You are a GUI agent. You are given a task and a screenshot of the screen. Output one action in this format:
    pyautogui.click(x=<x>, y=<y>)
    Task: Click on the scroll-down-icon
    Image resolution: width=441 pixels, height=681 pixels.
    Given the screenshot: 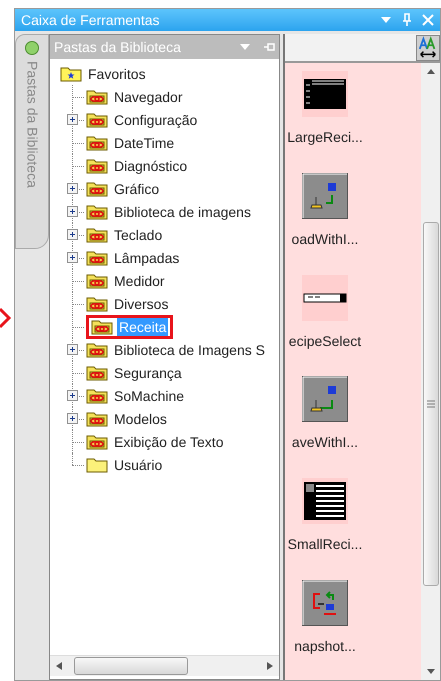 What is the action you would take?
    pyautogui.click(x=430, y=671)
    